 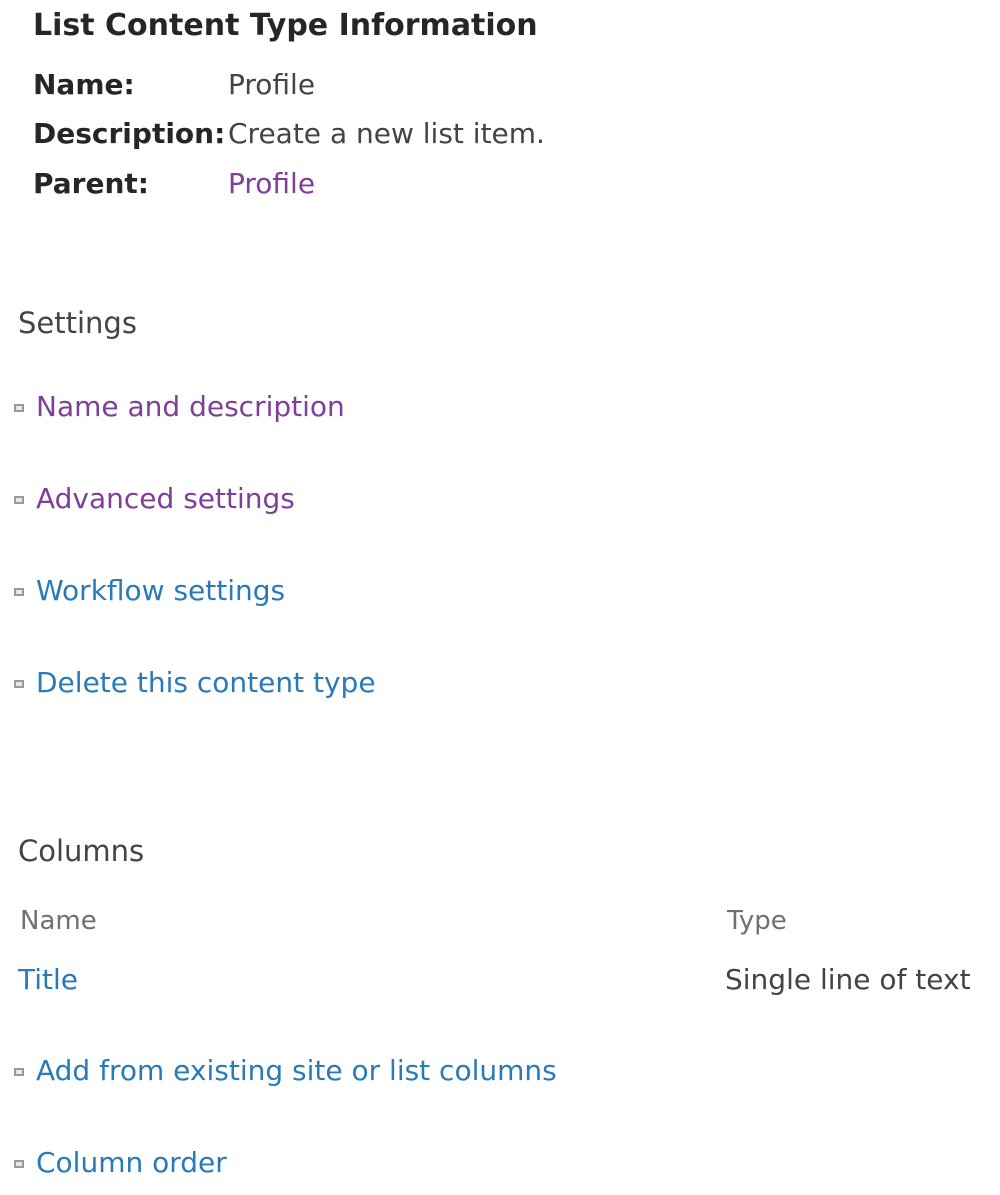 What do you see at coordinates (272, 84) in the screenshot?
I see `name-value: Profile` at bounding box center [272, 84].